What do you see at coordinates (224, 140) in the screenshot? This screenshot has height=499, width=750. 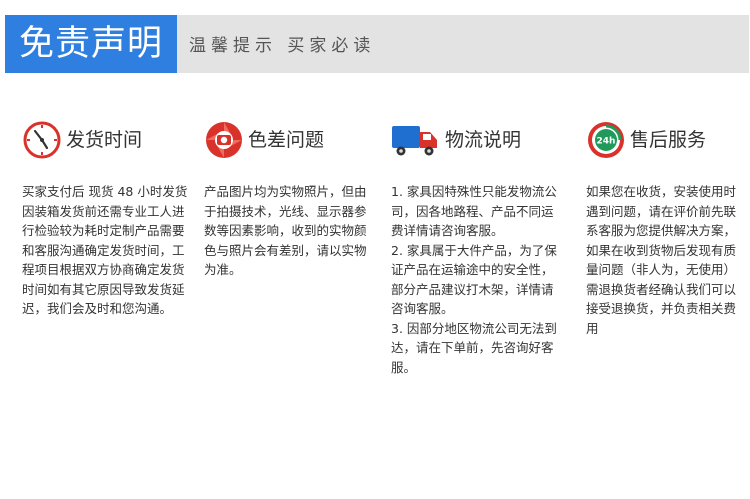 I see `camera-lens-icon` at bounding box center [224, 140].